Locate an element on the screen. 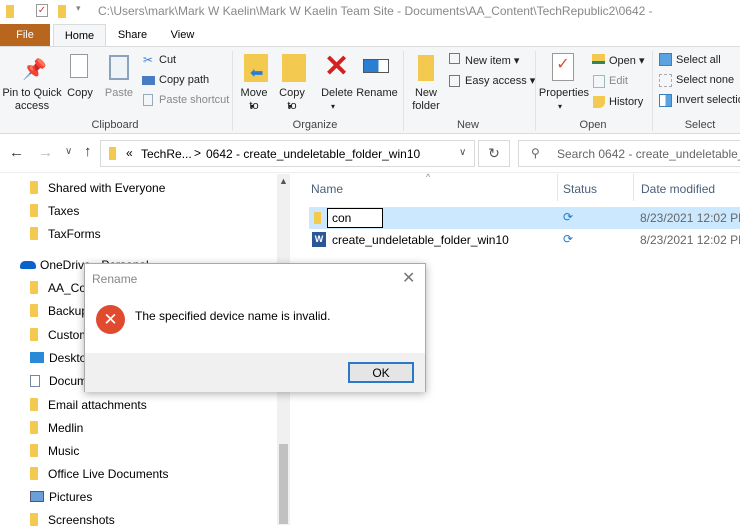 This screenshot has height=530, width=740. move-arrow-icon: ⬅ is located at coordinates (257, 73).